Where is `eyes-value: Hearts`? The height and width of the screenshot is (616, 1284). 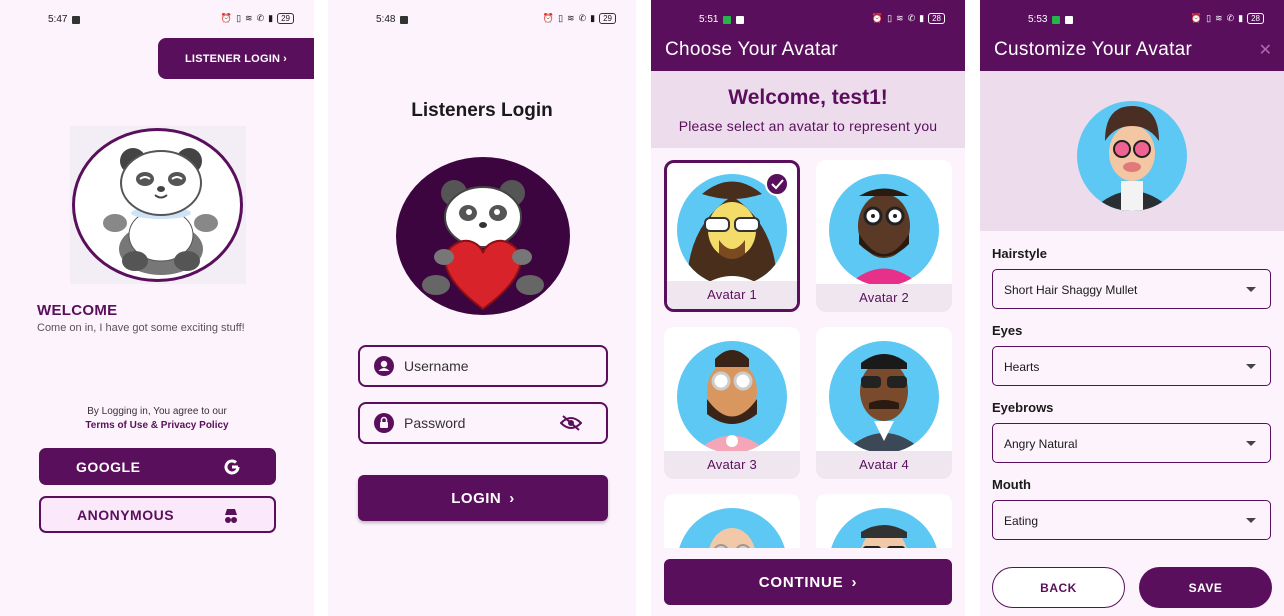 eyes-value: Hearts is located at coordinates (1022, 367).